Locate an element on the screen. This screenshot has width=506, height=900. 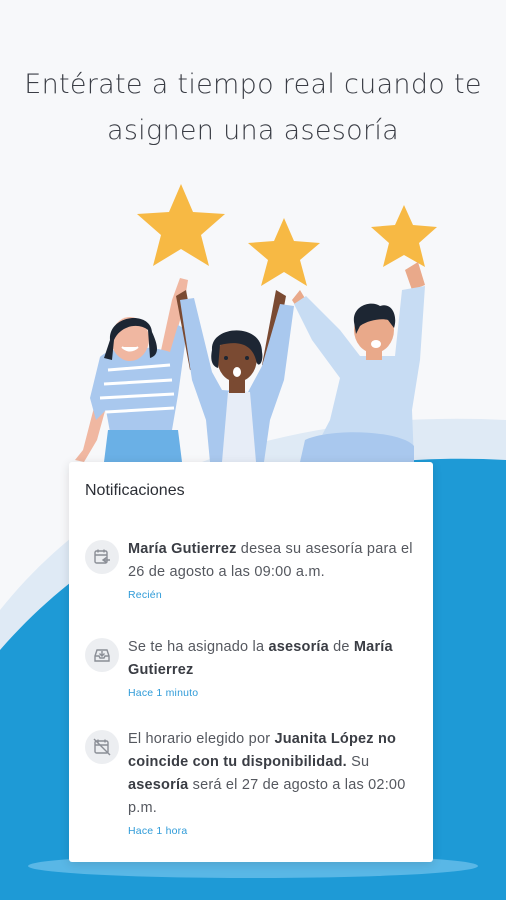
person-middle is located at coordinates (235, 376).